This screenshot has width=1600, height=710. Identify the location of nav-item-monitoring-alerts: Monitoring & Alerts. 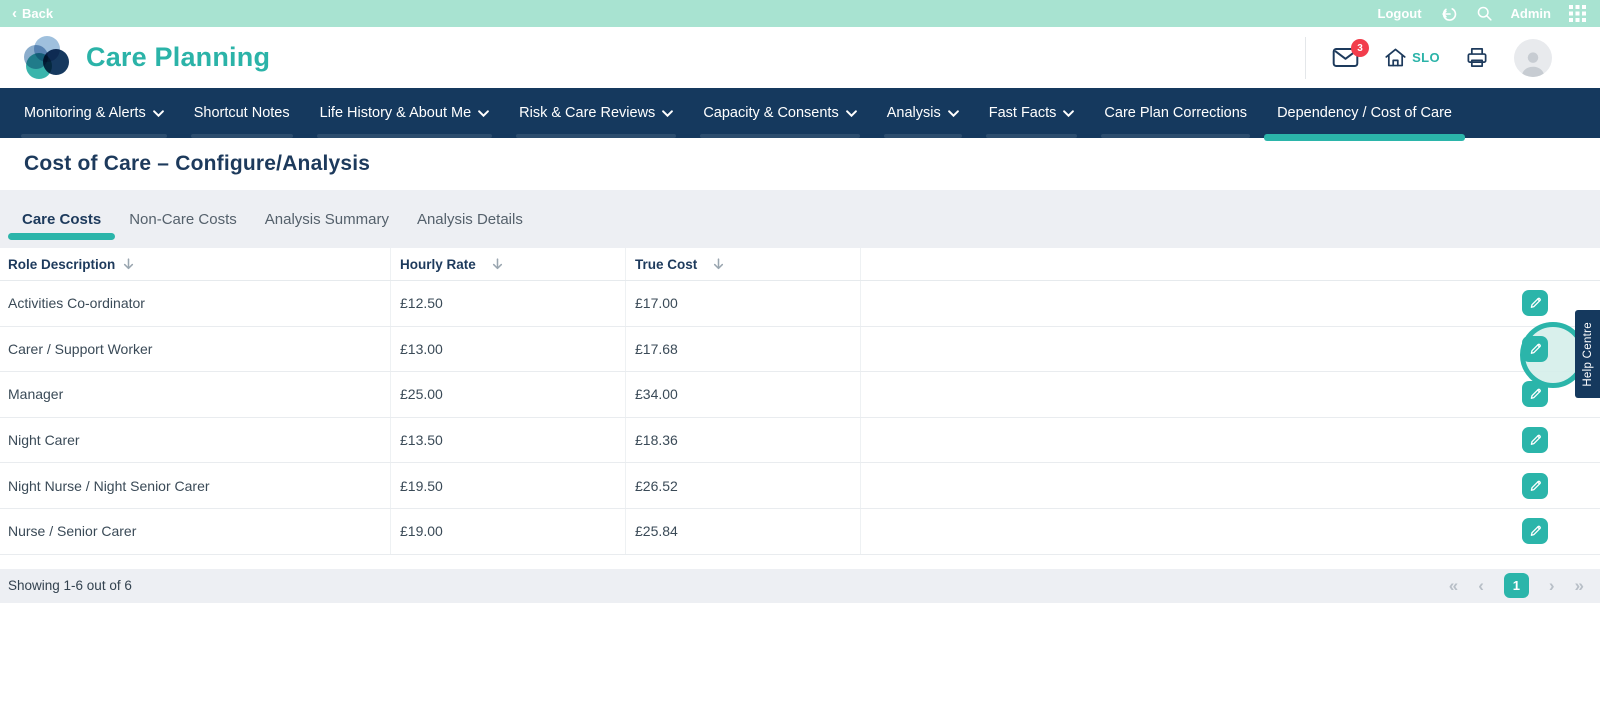
(94, 113).